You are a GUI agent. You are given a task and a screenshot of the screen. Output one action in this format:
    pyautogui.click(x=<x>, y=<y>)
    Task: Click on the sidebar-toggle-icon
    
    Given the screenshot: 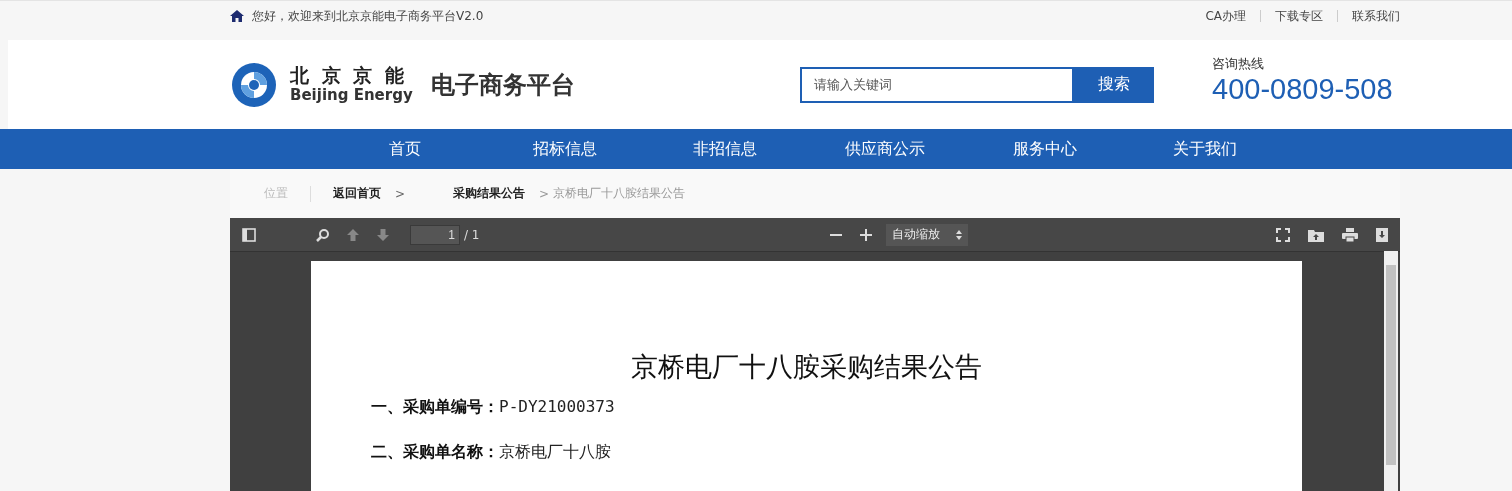 What is the action you would take?
    pyautogui.click(x=249, y=234)
    